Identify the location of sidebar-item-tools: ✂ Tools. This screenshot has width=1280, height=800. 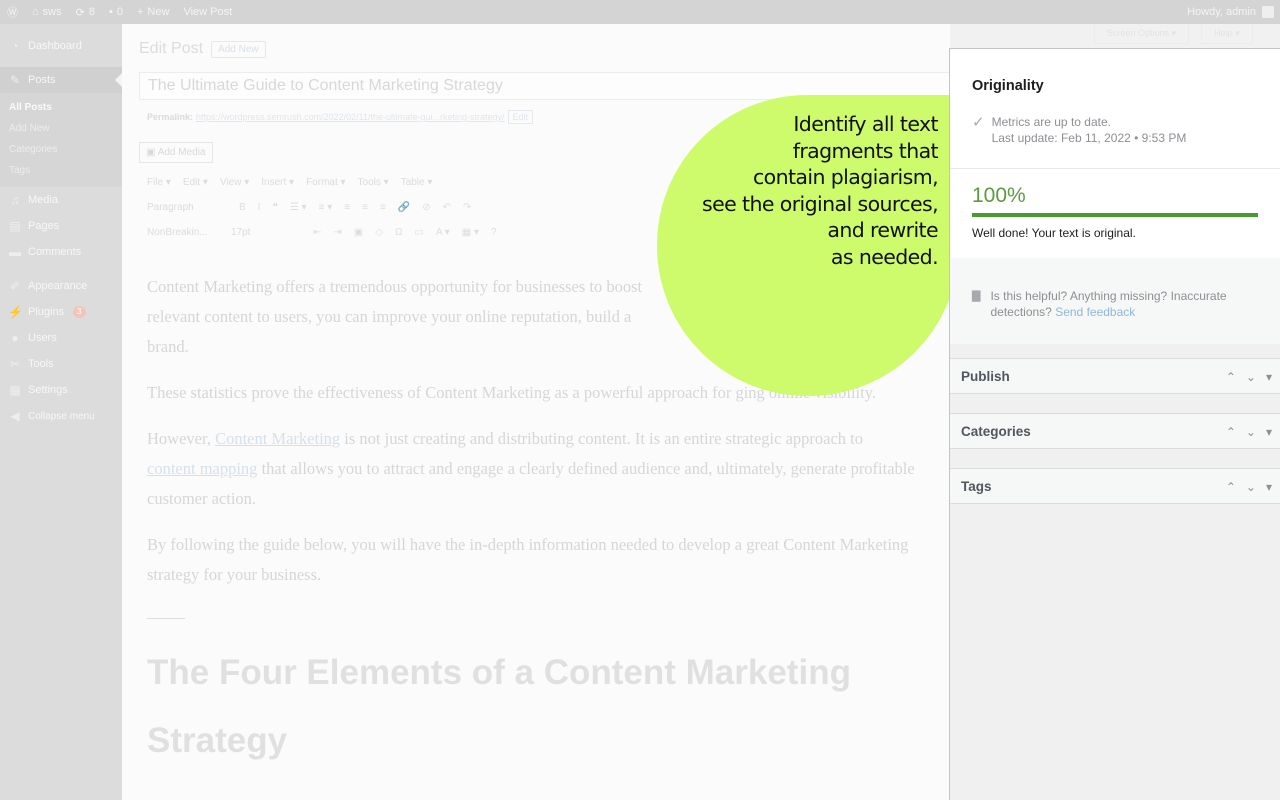
(61, 364).